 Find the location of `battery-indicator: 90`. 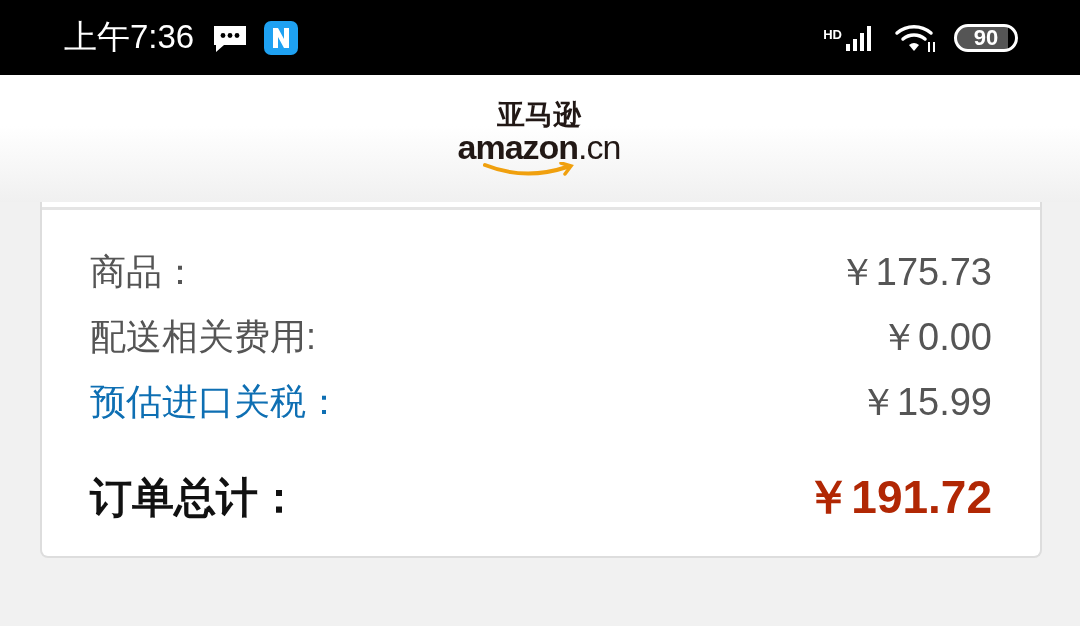

battery-indicator: 90 is located at coordinates (986, 37).